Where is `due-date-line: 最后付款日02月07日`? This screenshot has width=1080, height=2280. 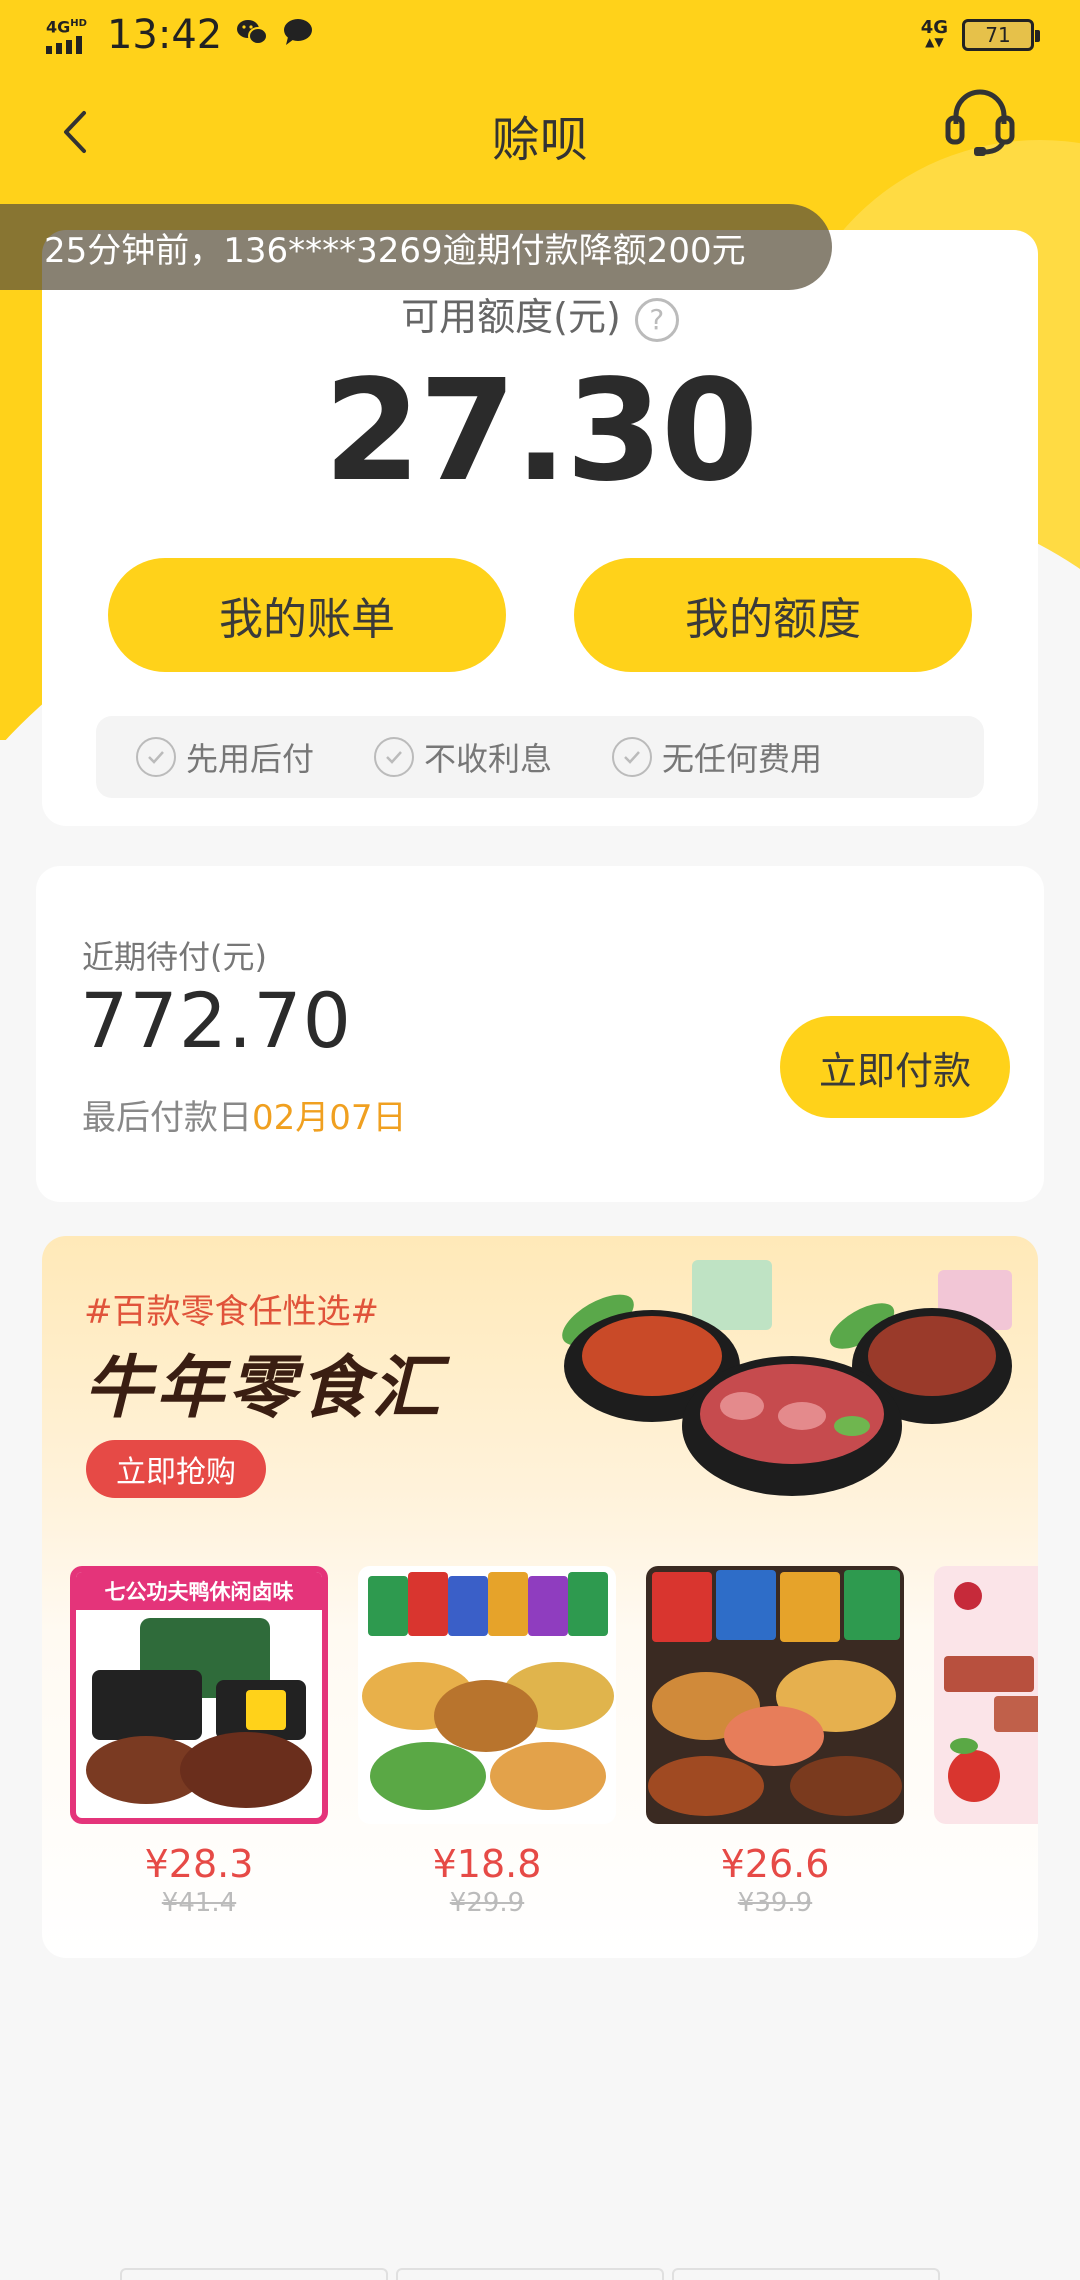
due-date-line: 最后付款日02月07日 is located at coordinates (244, 1114).